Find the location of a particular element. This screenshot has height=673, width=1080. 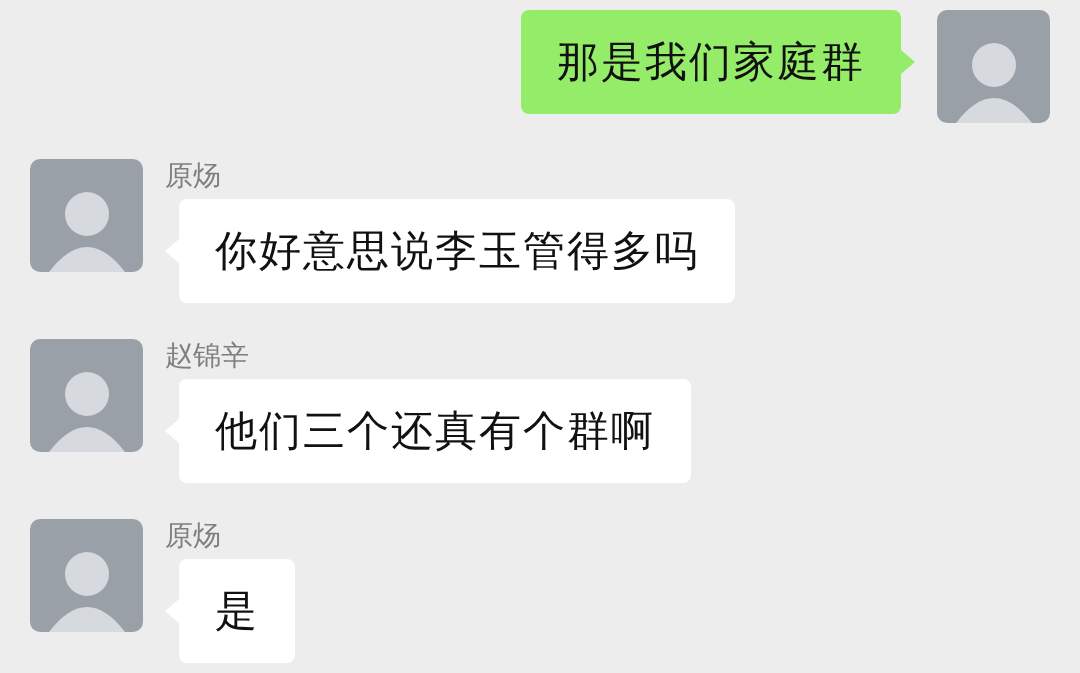

bubble-tail is located at coordinates (908, 62).